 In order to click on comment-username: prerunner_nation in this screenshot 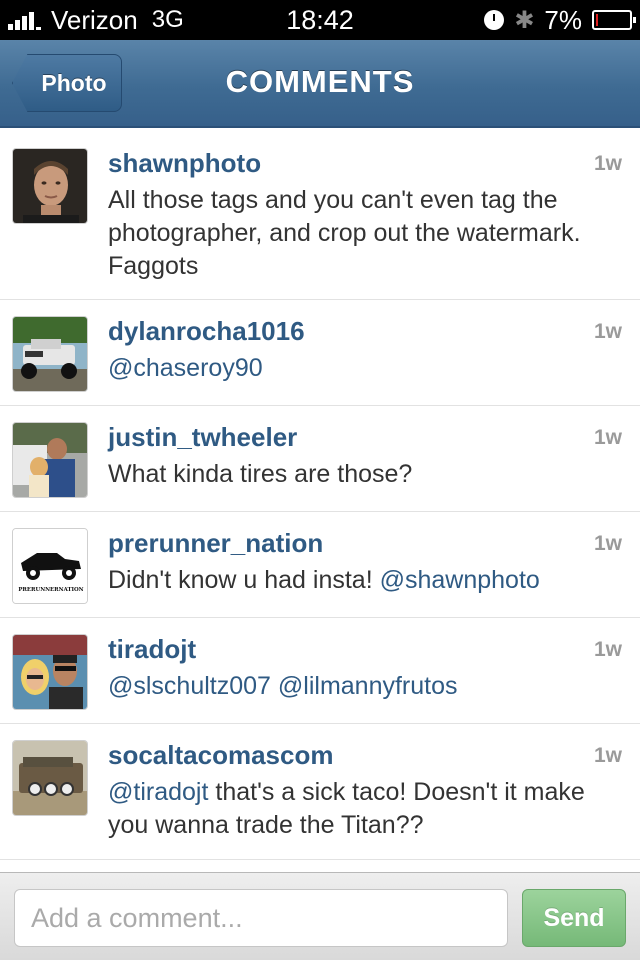, I will do `click(215, 543)`.